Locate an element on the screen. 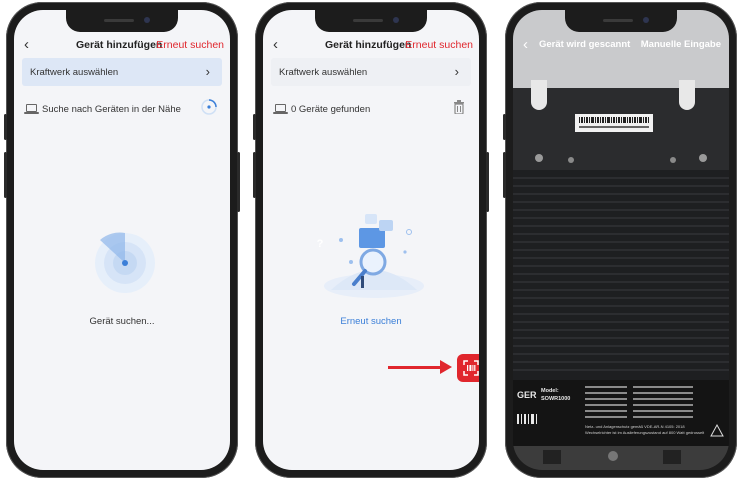  label-brand: GER is located at coordinates (527, 395).